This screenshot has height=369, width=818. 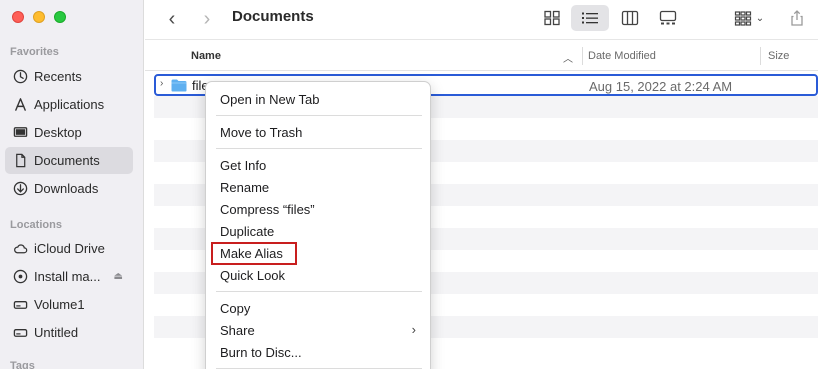 I want to click on back-button: ‹, so click(x=172, y=19).